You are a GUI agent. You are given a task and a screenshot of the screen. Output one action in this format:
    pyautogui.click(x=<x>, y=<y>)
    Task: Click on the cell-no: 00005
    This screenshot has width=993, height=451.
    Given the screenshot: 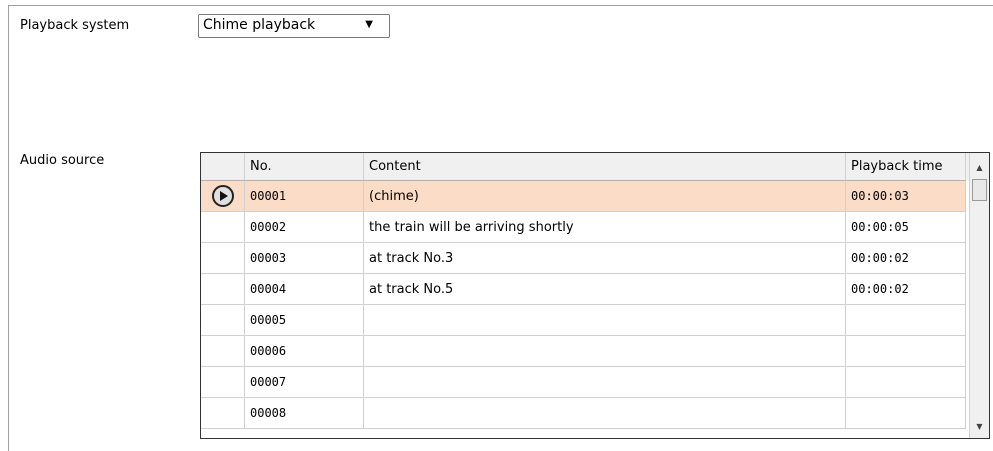 What is the action you would take?
    pyautogui.click(x=304, y=320)
    